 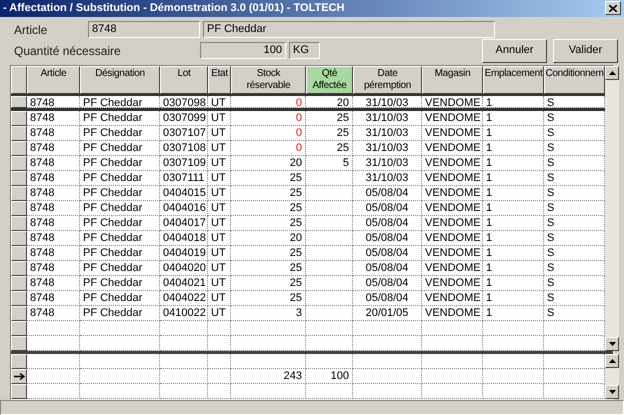 I want to click on table-cell: 31/10/03, so click(x=387, y=178).